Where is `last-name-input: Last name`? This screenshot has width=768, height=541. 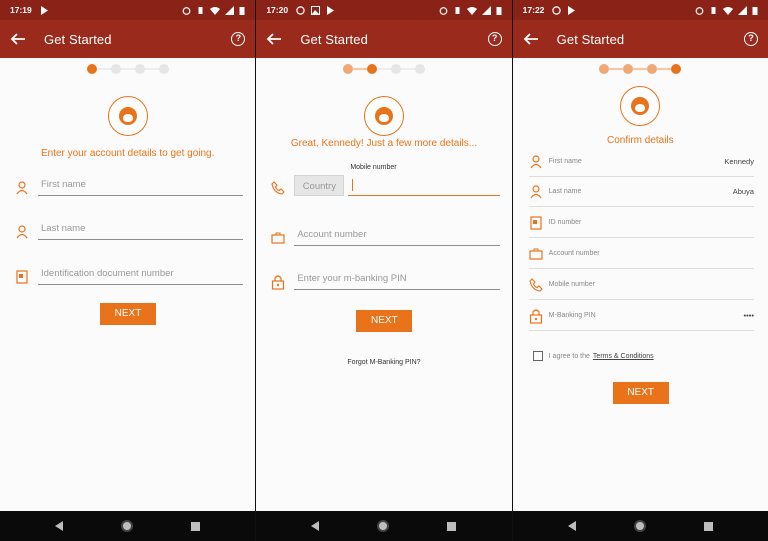 last-name-input: Last name is located at coordinates (141, 229).